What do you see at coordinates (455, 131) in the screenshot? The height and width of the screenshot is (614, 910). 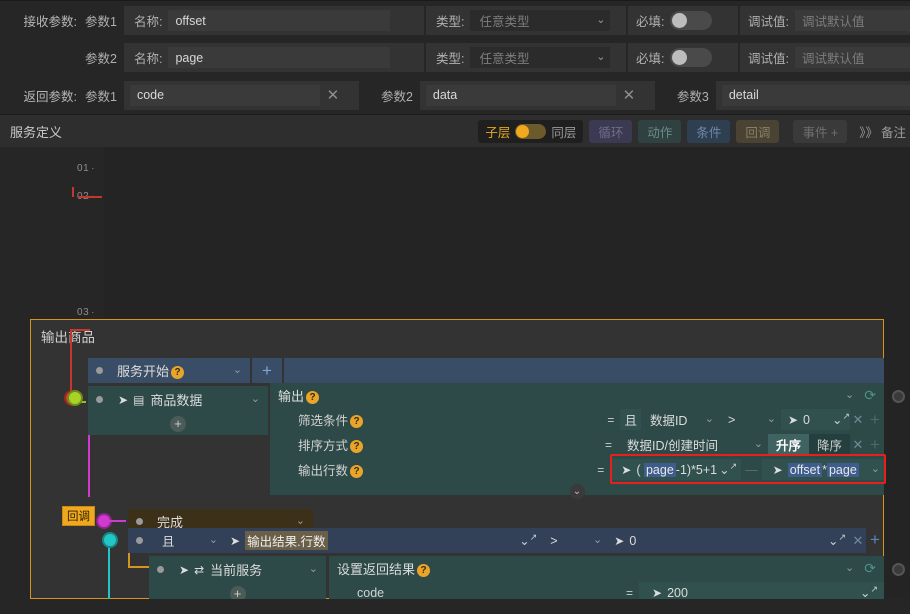 I see `toolbar: 服务定义 子层 同层 循环 动作 条件 回调 事件 + 》》 备注` at bounding box center [455, 131].